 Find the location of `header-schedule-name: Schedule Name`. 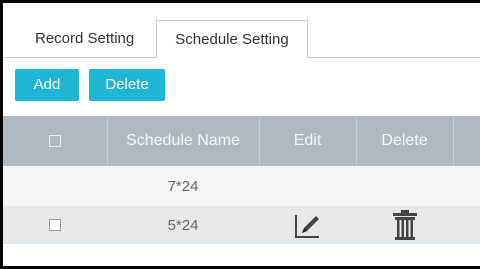

header-schedule-name: Schedule Name is located at coordinates (183, 140).